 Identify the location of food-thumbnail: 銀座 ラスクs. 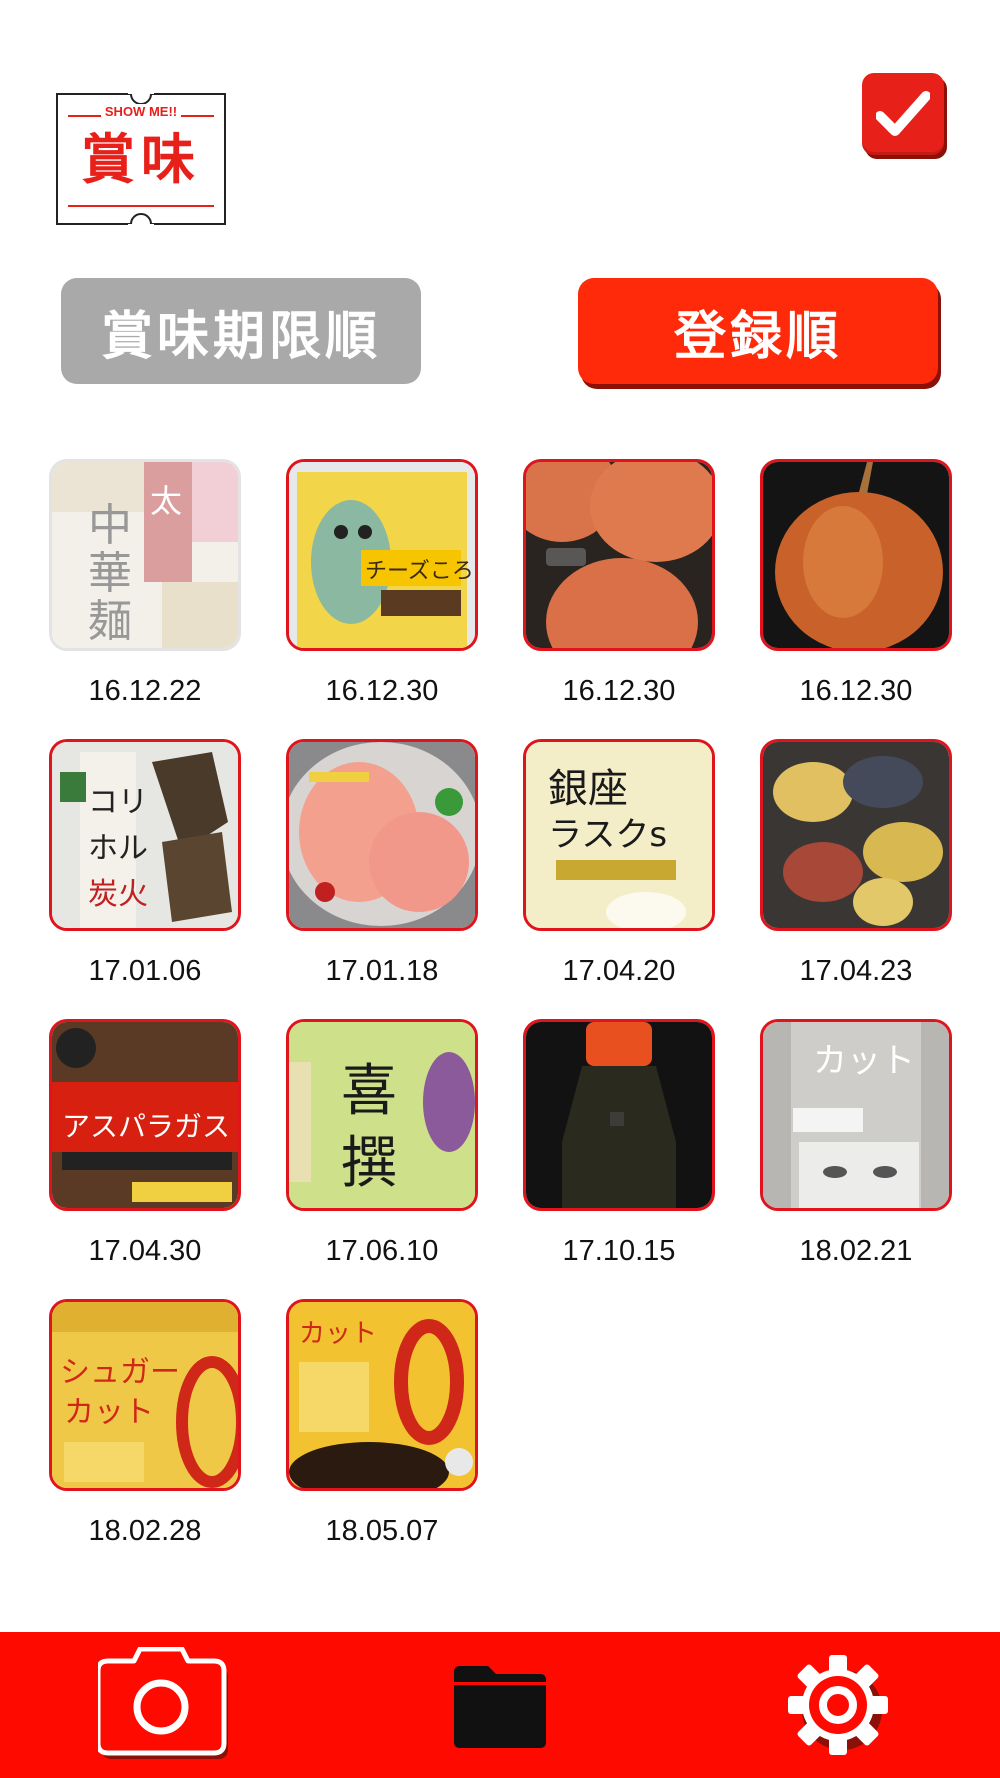
(619, 835).